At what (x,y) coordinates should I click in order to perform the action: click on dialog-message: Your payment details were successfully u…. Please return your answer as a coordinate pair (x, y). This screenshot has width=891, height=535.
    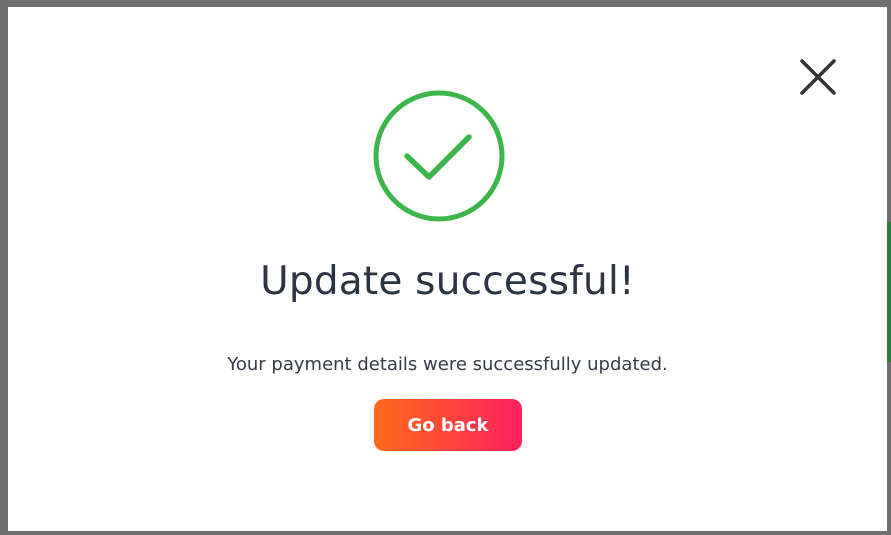
    Looking at the image, I should click on (447, 364).